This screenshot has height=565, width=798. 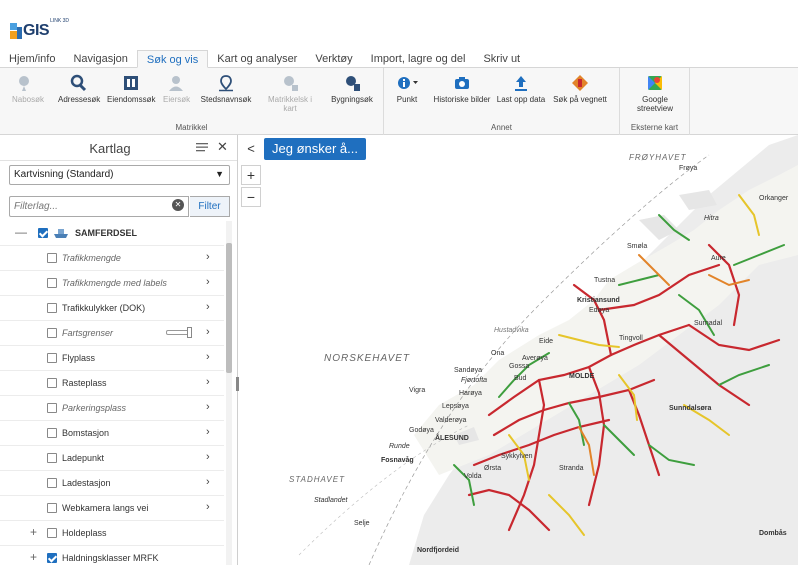 I want to click on last-opp-data-label: Last opp data, so click(x=521, y=99).